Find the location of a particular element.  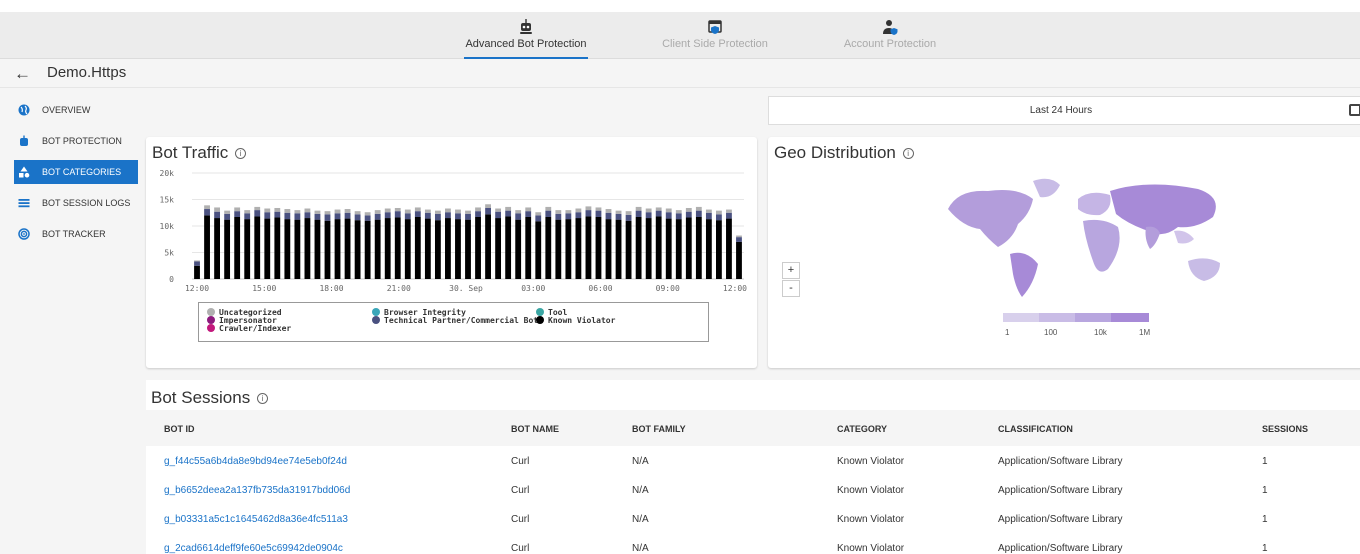

back-arrow-icon: ← is located at coordinates (22, 74).